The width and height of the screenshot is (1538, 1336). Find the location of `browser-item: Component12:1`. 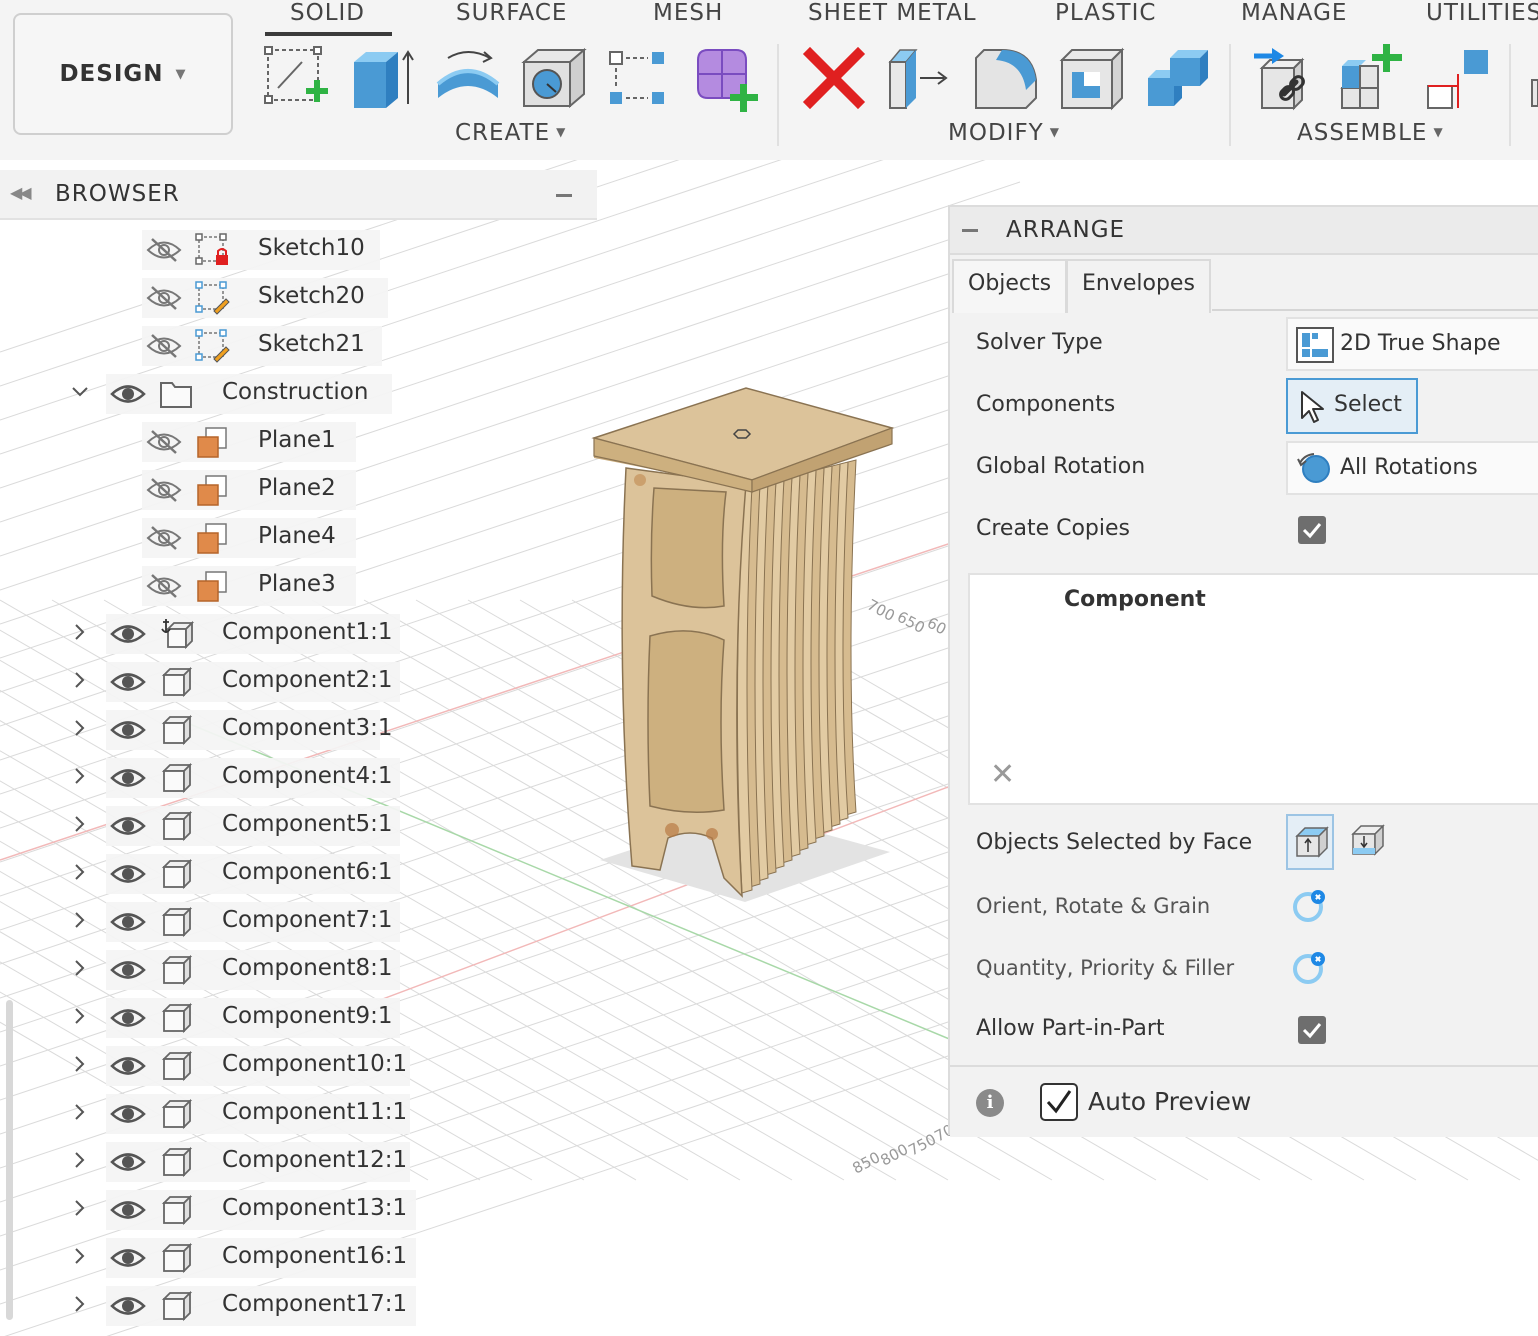

browser-item: Component12:1 is located at coordinates (298, 1162).